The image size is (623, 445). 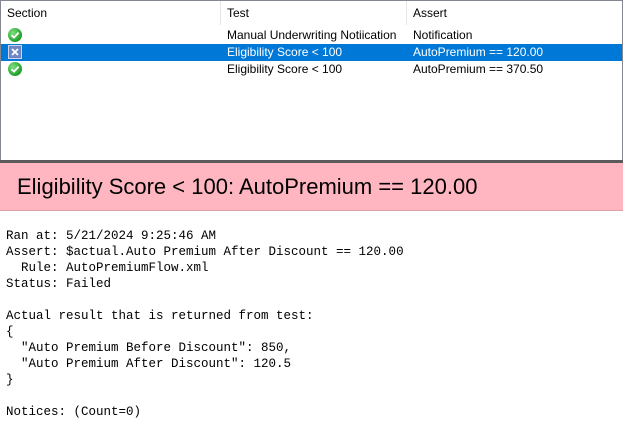 What do you see at coordinates (74, 412) in the screenshot?
I see `detail-line: Notices: (Count=0)` at bounding box center [74, 412].